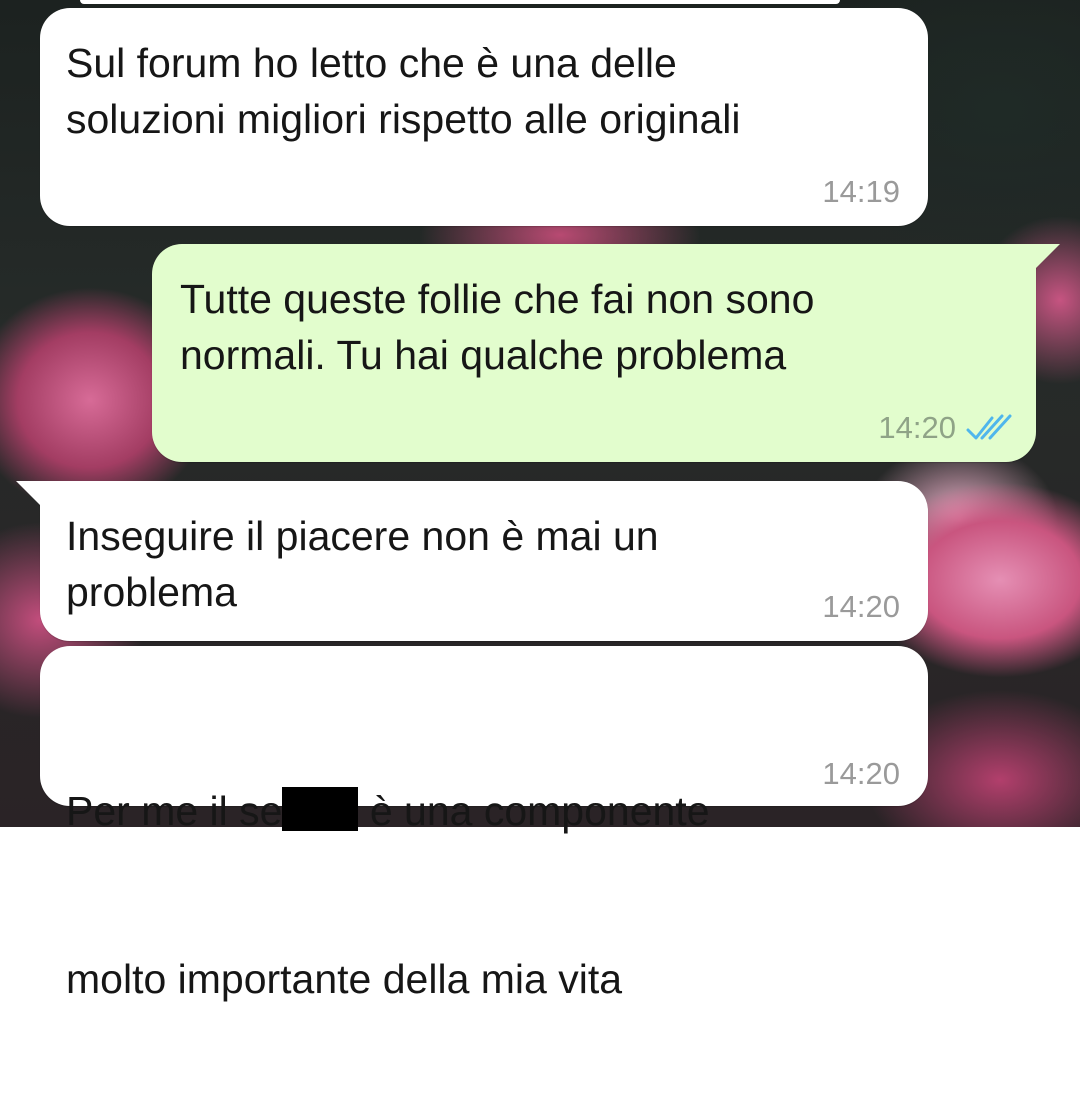  Describe the element at coordinates (29, 494) in the screenshot. I see `bubble-tail-incoming` at that location.